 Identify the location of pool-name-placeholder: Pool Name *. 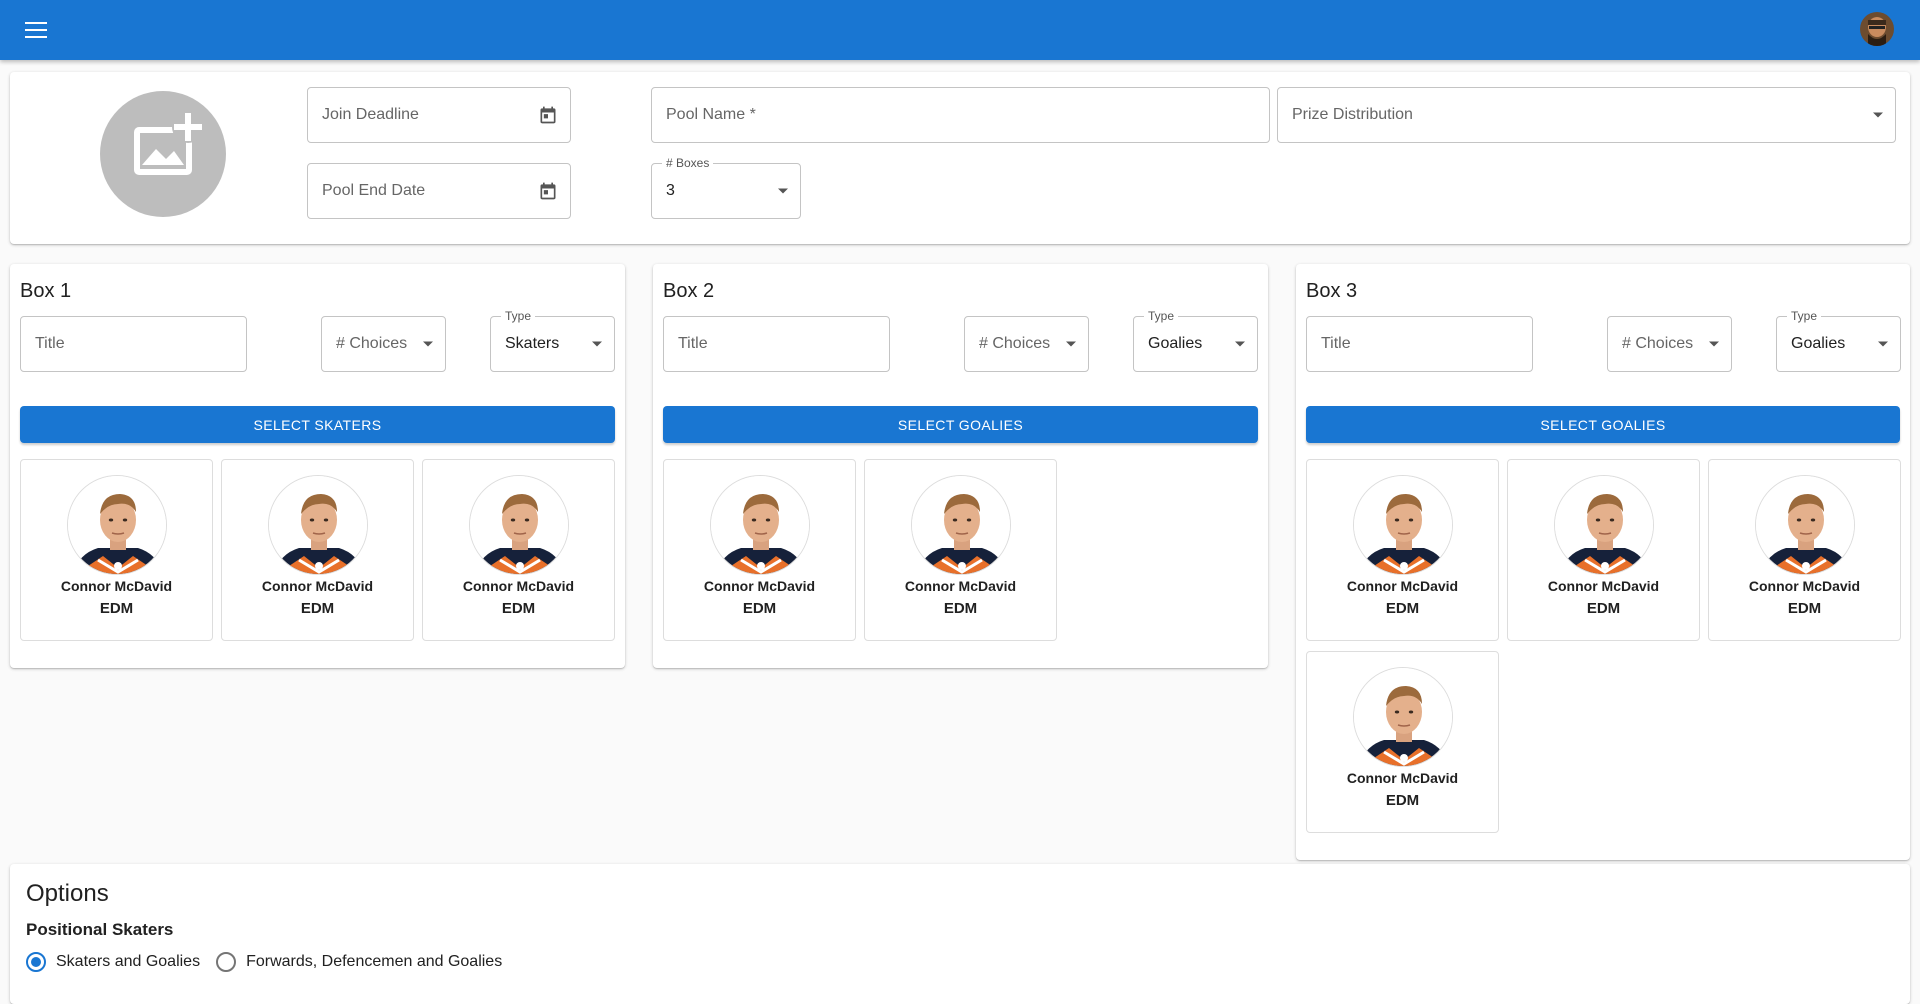
(711, 114).